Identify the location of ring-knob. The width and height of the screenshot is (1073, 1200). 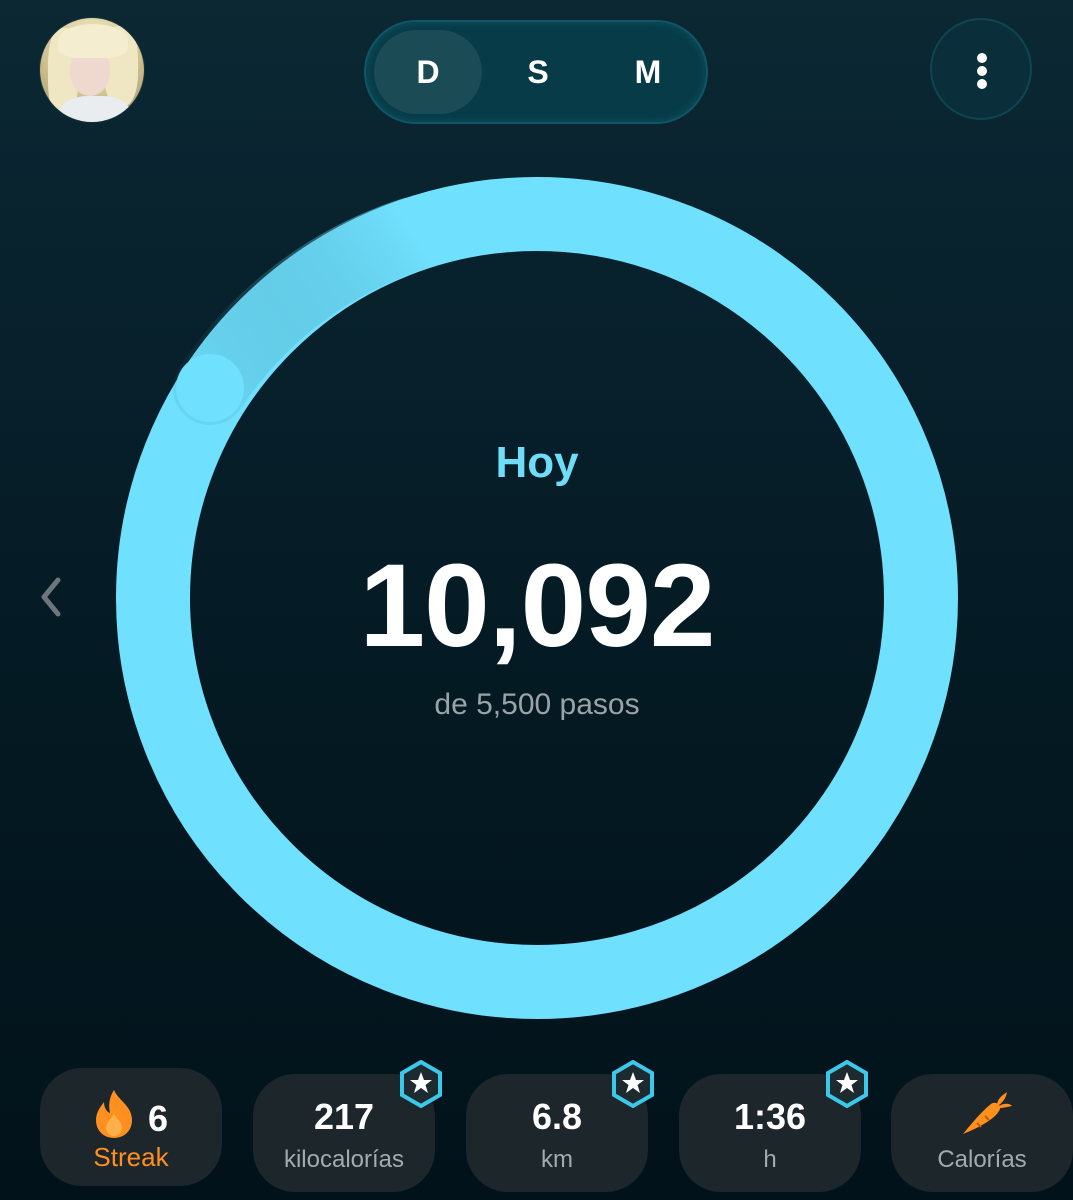
(210, 388).